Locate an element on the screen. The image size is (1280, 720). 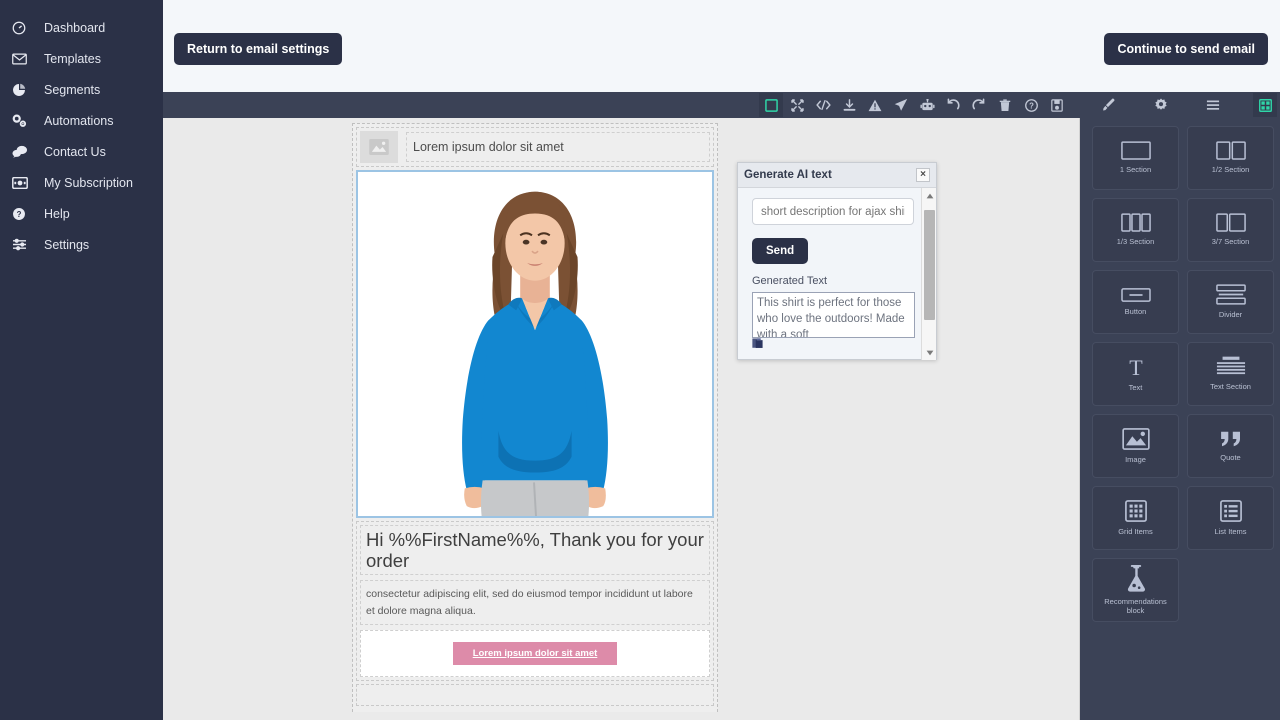
list-items-icon is located at coordinates (1230, 510).